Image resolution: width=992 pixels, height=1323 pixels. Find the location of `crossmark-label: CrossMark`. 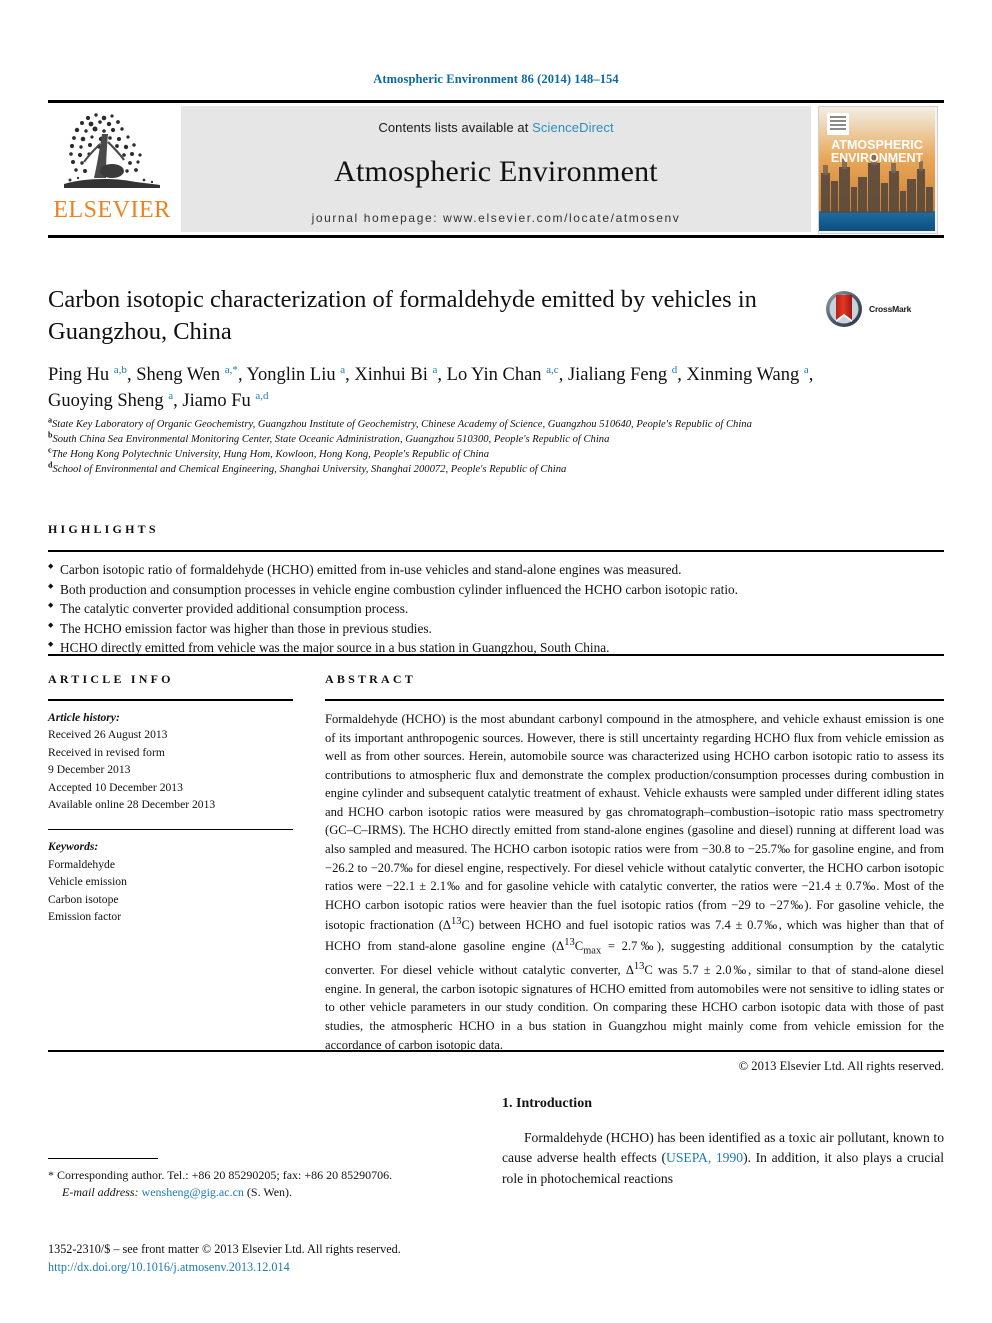

crossmark-label: CrossMark is located at coordinates (890, 309).